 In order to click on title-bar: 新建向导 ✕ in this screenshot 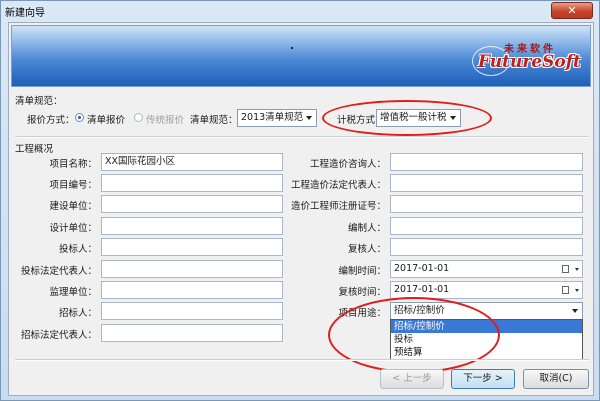, I will do `click(300, 11)`.